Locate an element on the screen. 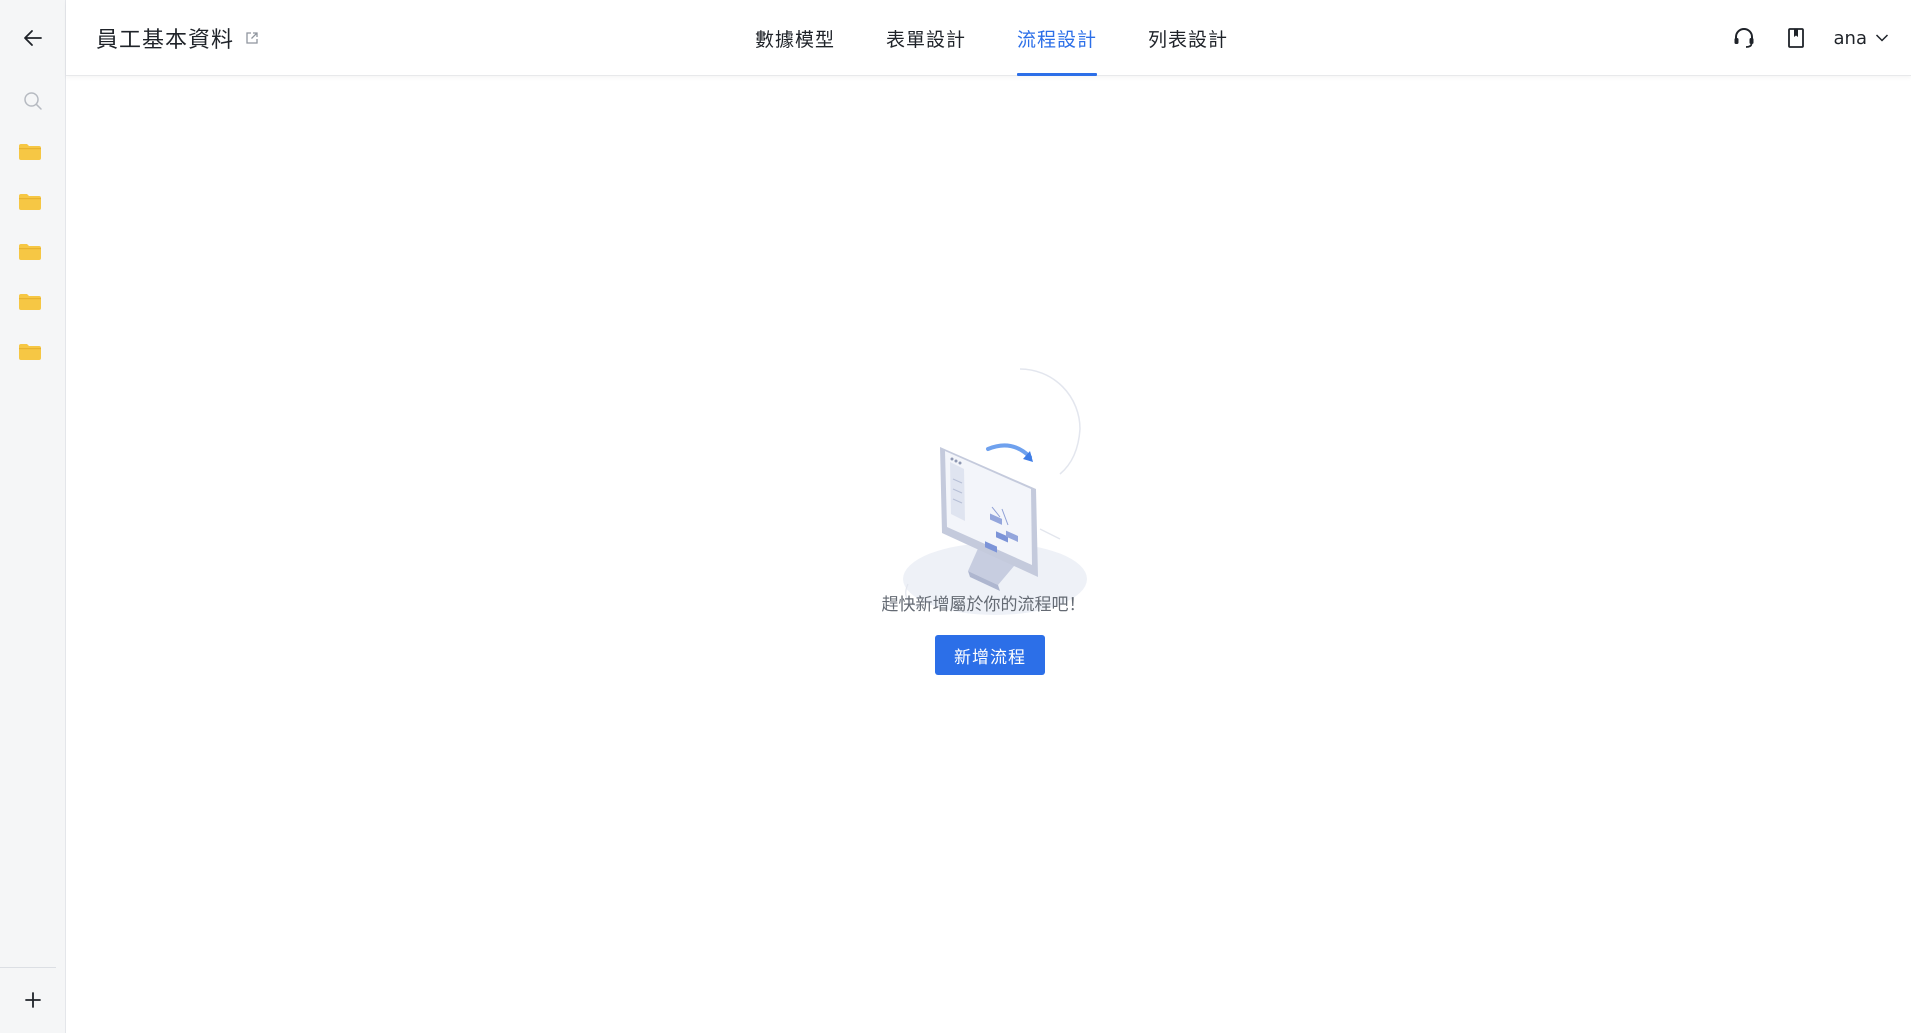  top-header: 員工基本資料 數據模型 表單設計 流程設計 列表設計 ana is located at coordinates (988, 38).